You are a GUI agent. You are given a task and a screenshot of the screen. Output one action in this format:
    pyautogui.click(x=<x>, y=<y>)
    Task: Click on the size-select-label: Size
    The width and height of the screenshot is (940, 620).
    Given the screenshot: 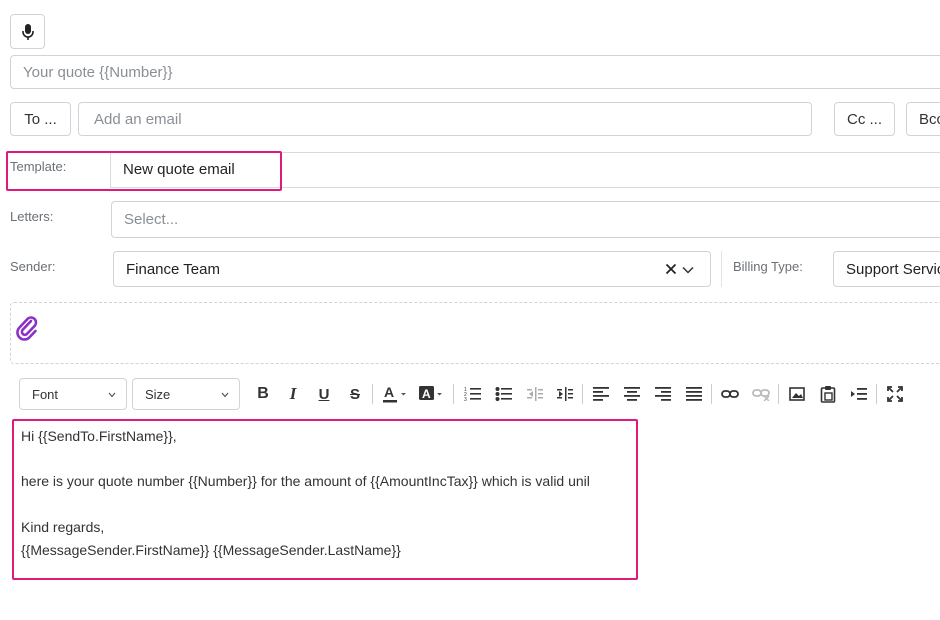 What is the action you would take?
    pyautogui.click(x=158, y=394)
    